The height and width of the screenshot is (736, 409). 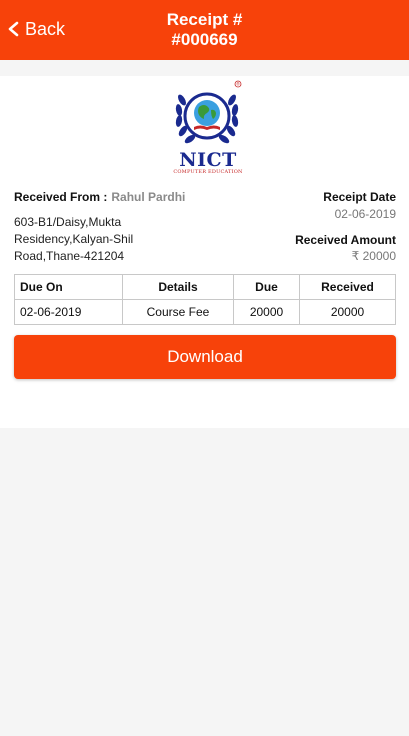 I want to click on received-from-label: Received From :, so click(x=61, y=197).